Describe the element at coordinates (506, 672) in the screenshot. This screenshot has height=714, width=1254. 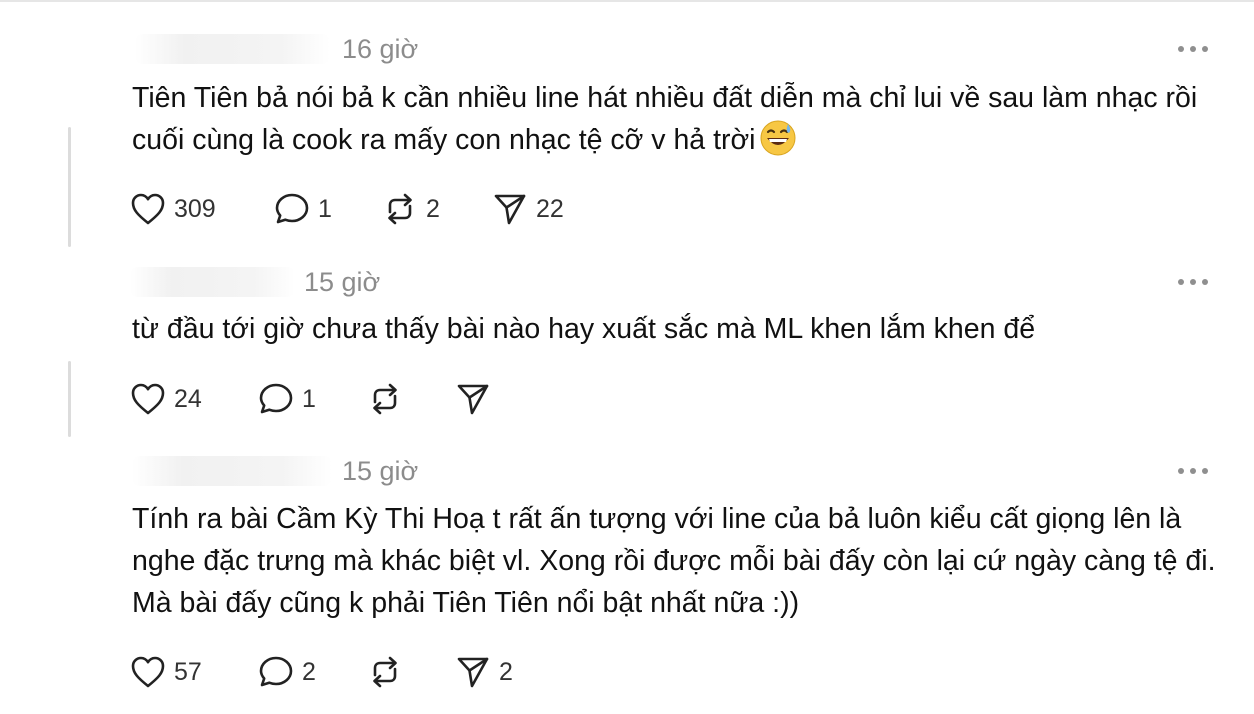
I see `share-count: 2` at that location.